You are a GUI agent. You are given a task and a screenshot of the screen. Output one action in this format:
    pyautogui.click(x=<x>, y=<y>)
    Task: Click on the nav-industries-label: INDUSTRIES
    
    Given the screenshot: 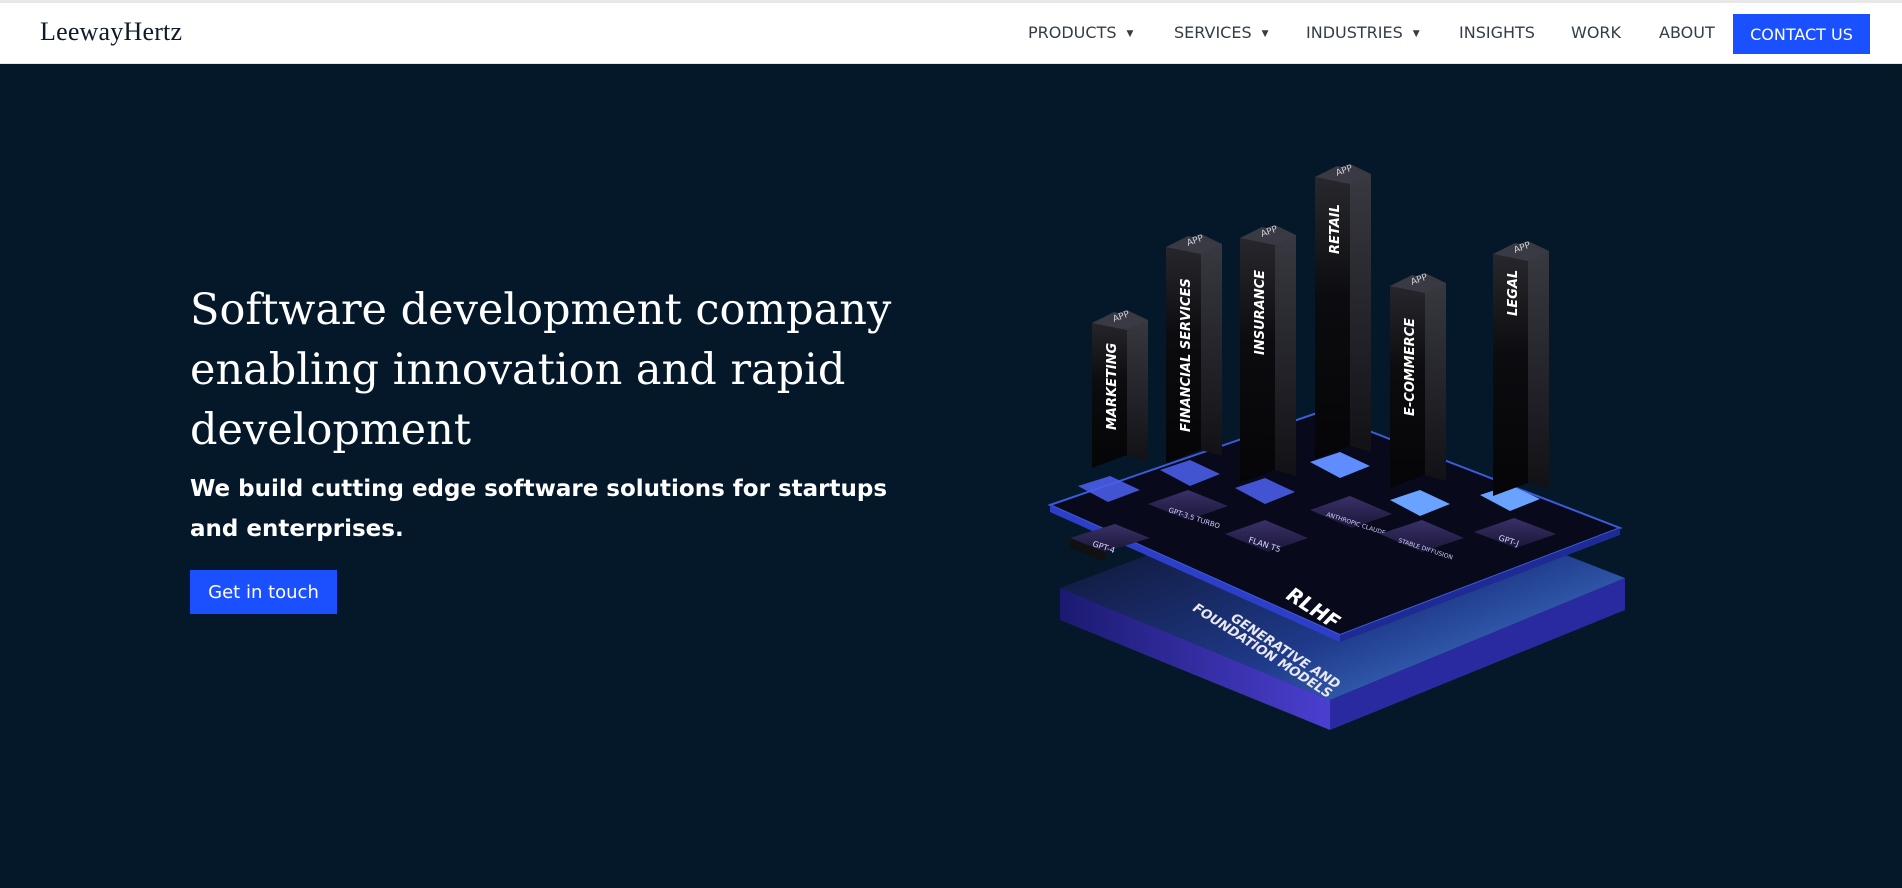 What is the action you would take?
    pyautogui.click(x=1354, y=32)
    